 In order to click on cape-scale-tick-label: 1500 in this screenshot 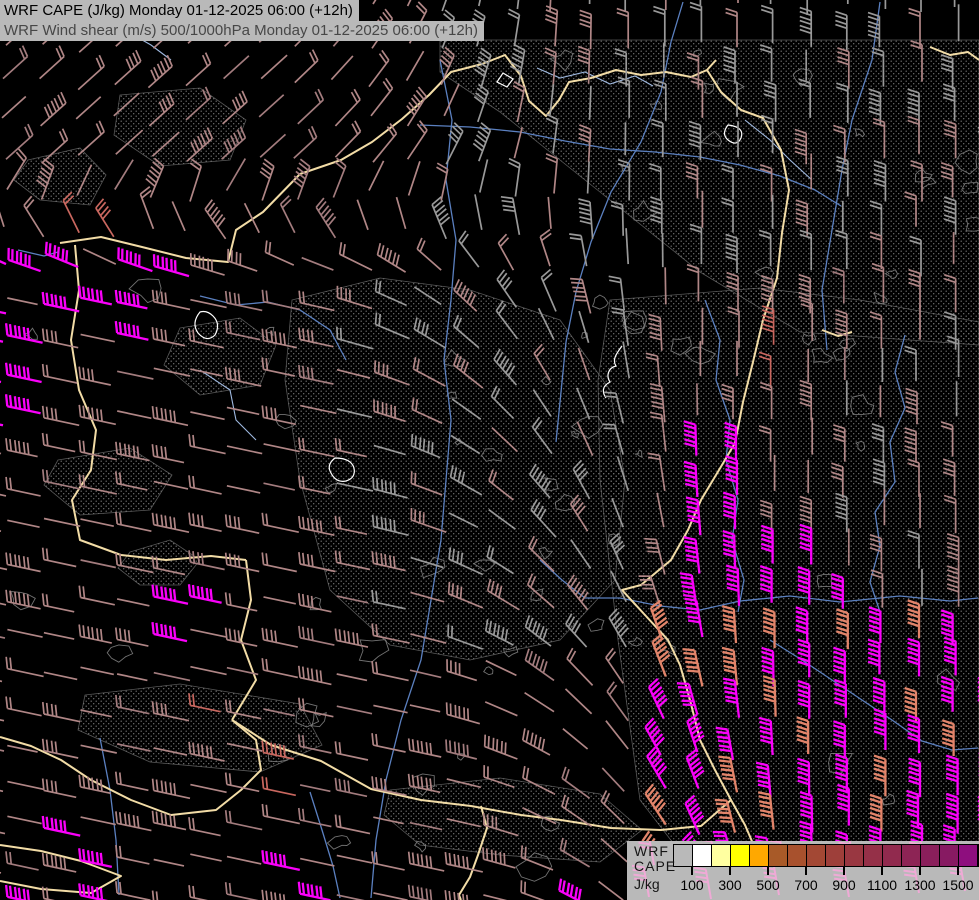, I will do `click(958, 885)`.